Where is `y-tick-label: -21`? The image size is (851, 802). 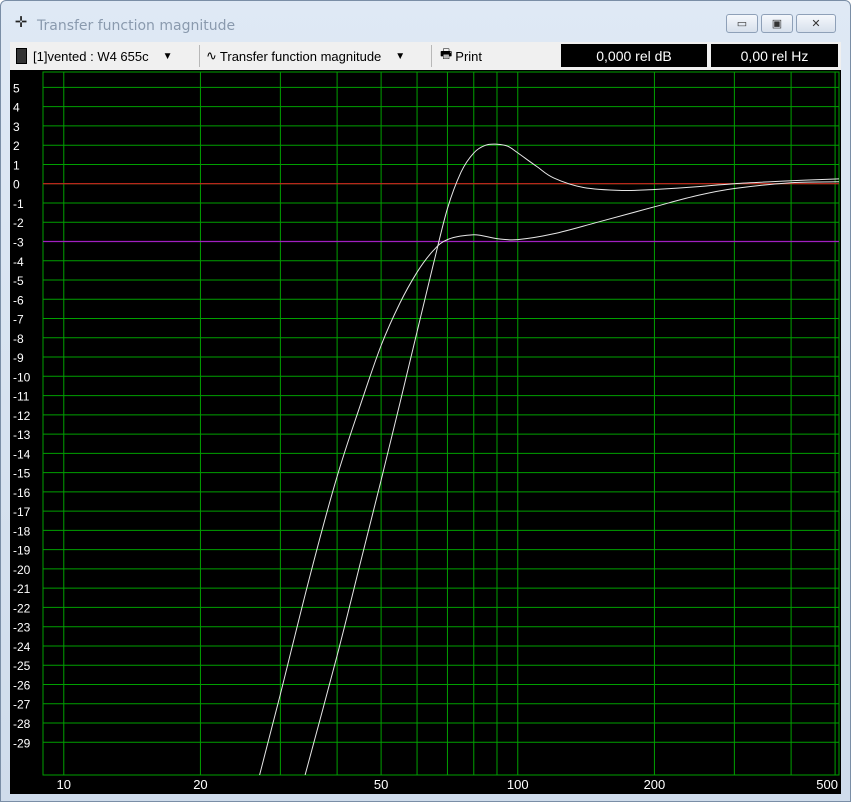 y-tick-label: -21 is located at coordinates (22, 589).